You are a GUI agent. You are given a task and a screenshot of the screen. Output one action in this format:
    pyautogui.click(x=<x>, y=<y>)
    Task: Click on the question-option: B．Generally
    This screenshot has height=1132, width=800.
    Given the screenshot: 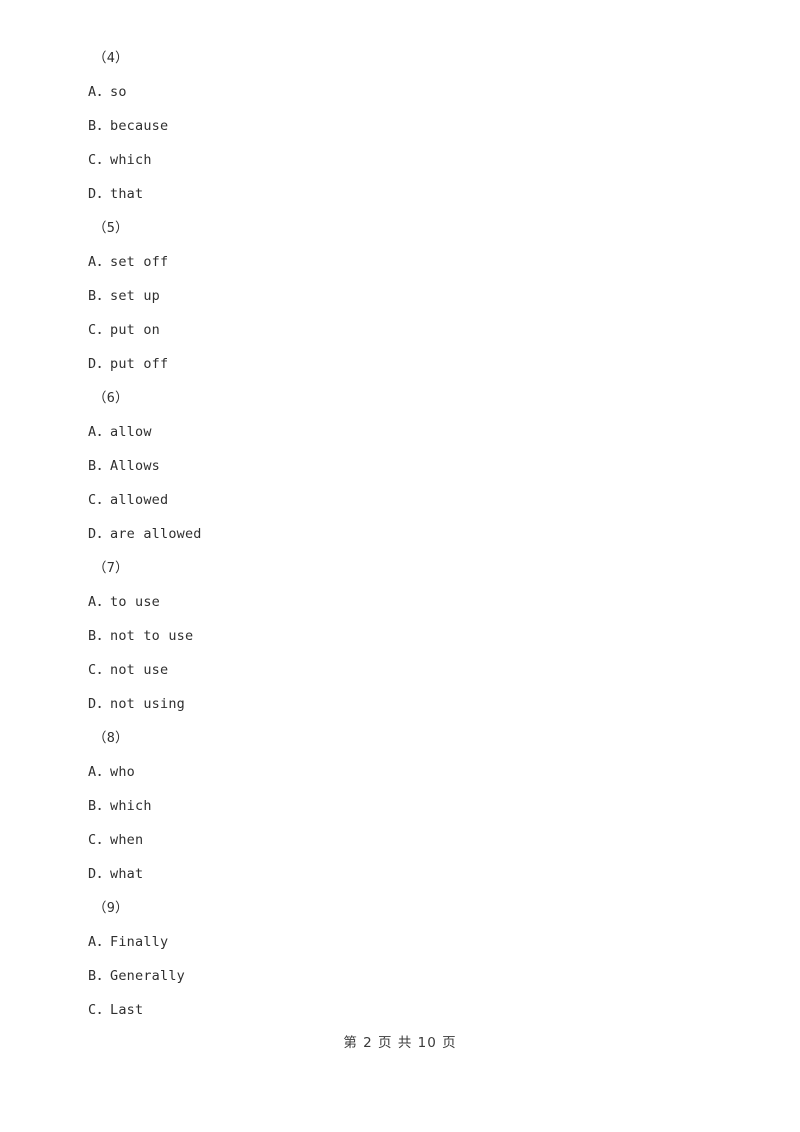 What is the action you would take?
    pyautogui.click(x=400, y=976)
    